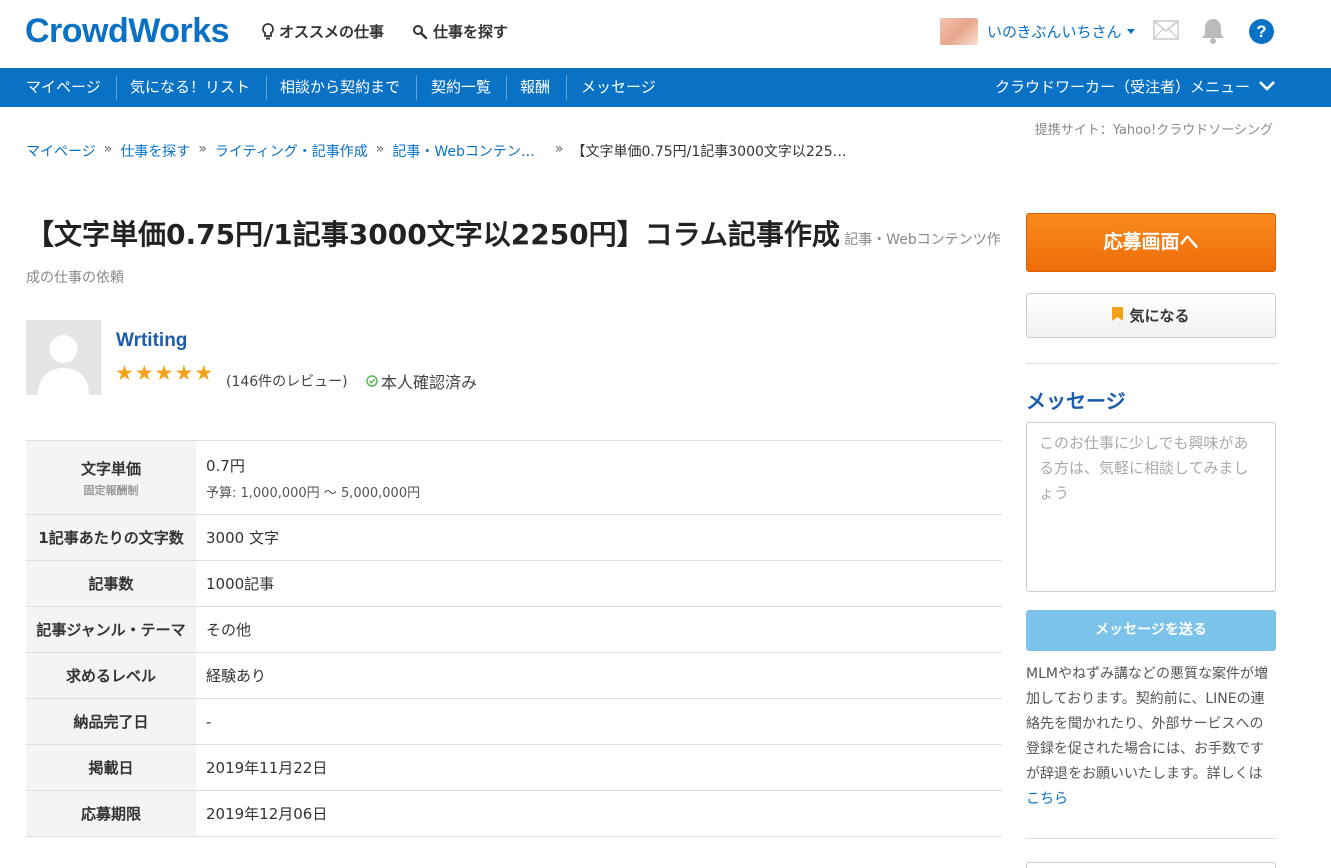  I want to click on verified-badge: 本人確認済み, so click(421, 381).